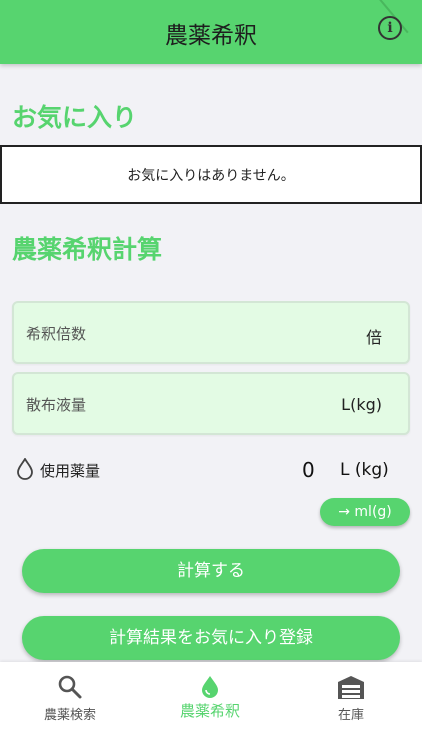  I want to click on spray-volume-unit: L(kg), so click(361, 404).